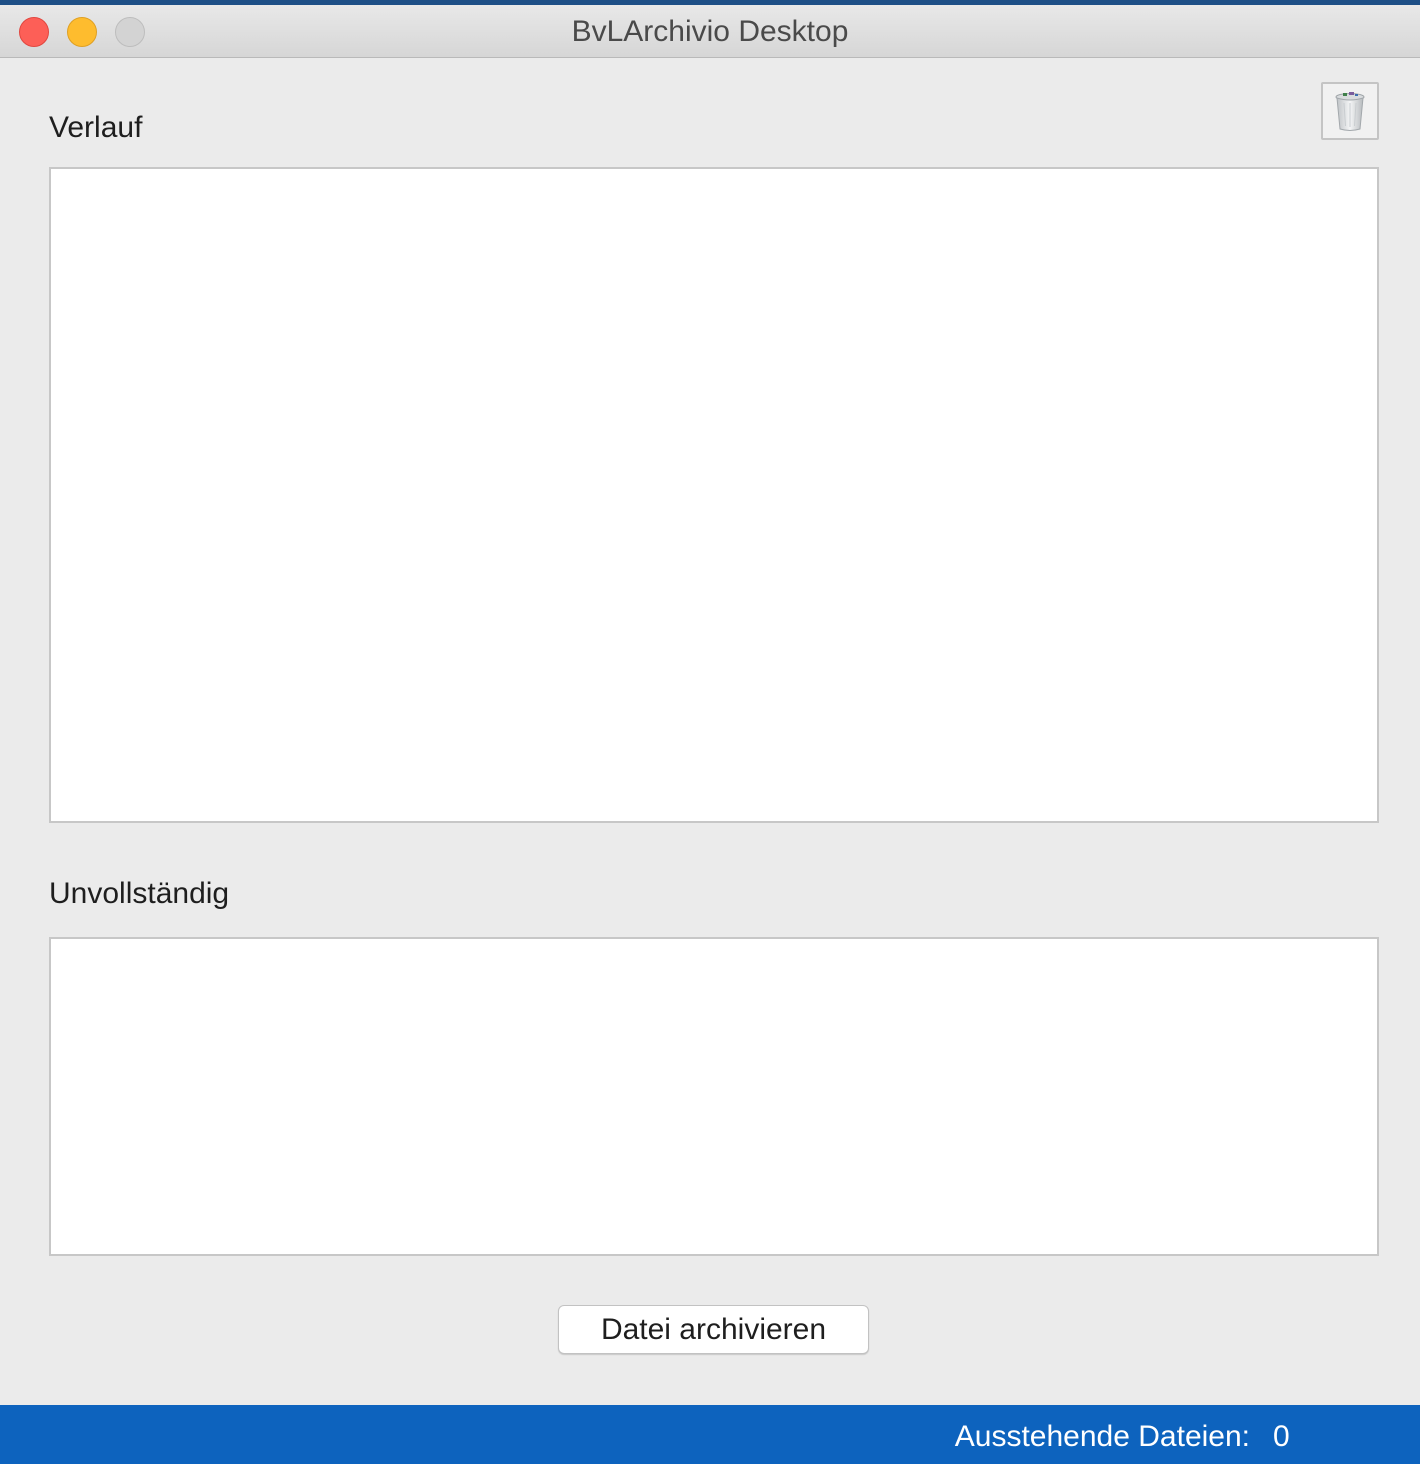 This screenshot has height=1464, width=1420. I want to click on pending-files-count: 0, so click(1281, 1436).